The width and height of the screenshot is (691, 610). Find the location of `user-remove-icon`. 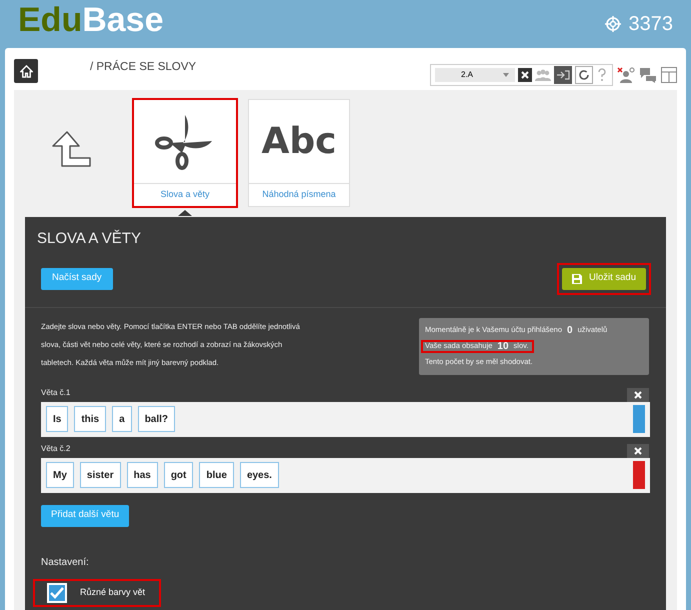

user-remove-icon is located at coordinates (626, 75).